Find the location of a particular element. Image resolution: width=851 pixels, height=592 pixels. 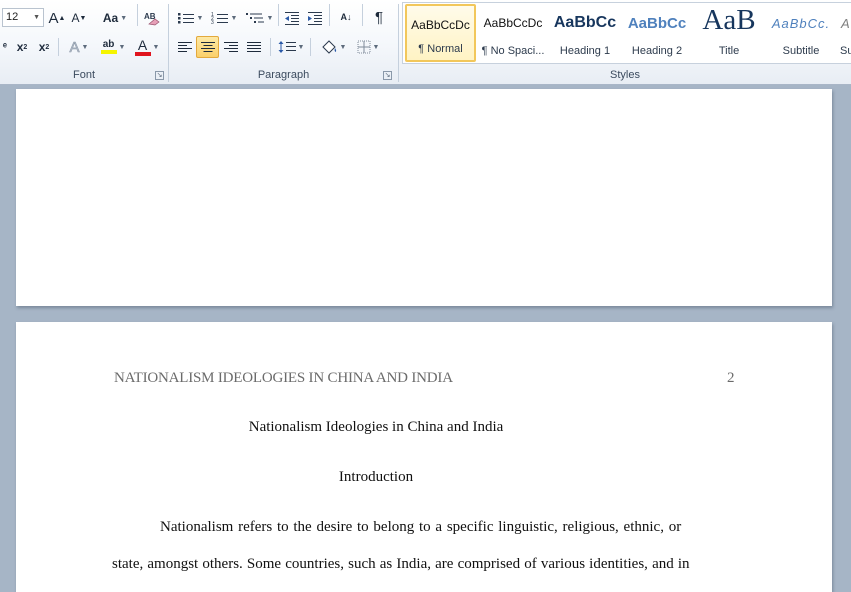

show-hide-marks-button: ¶ is located at coordinates (379, 17).